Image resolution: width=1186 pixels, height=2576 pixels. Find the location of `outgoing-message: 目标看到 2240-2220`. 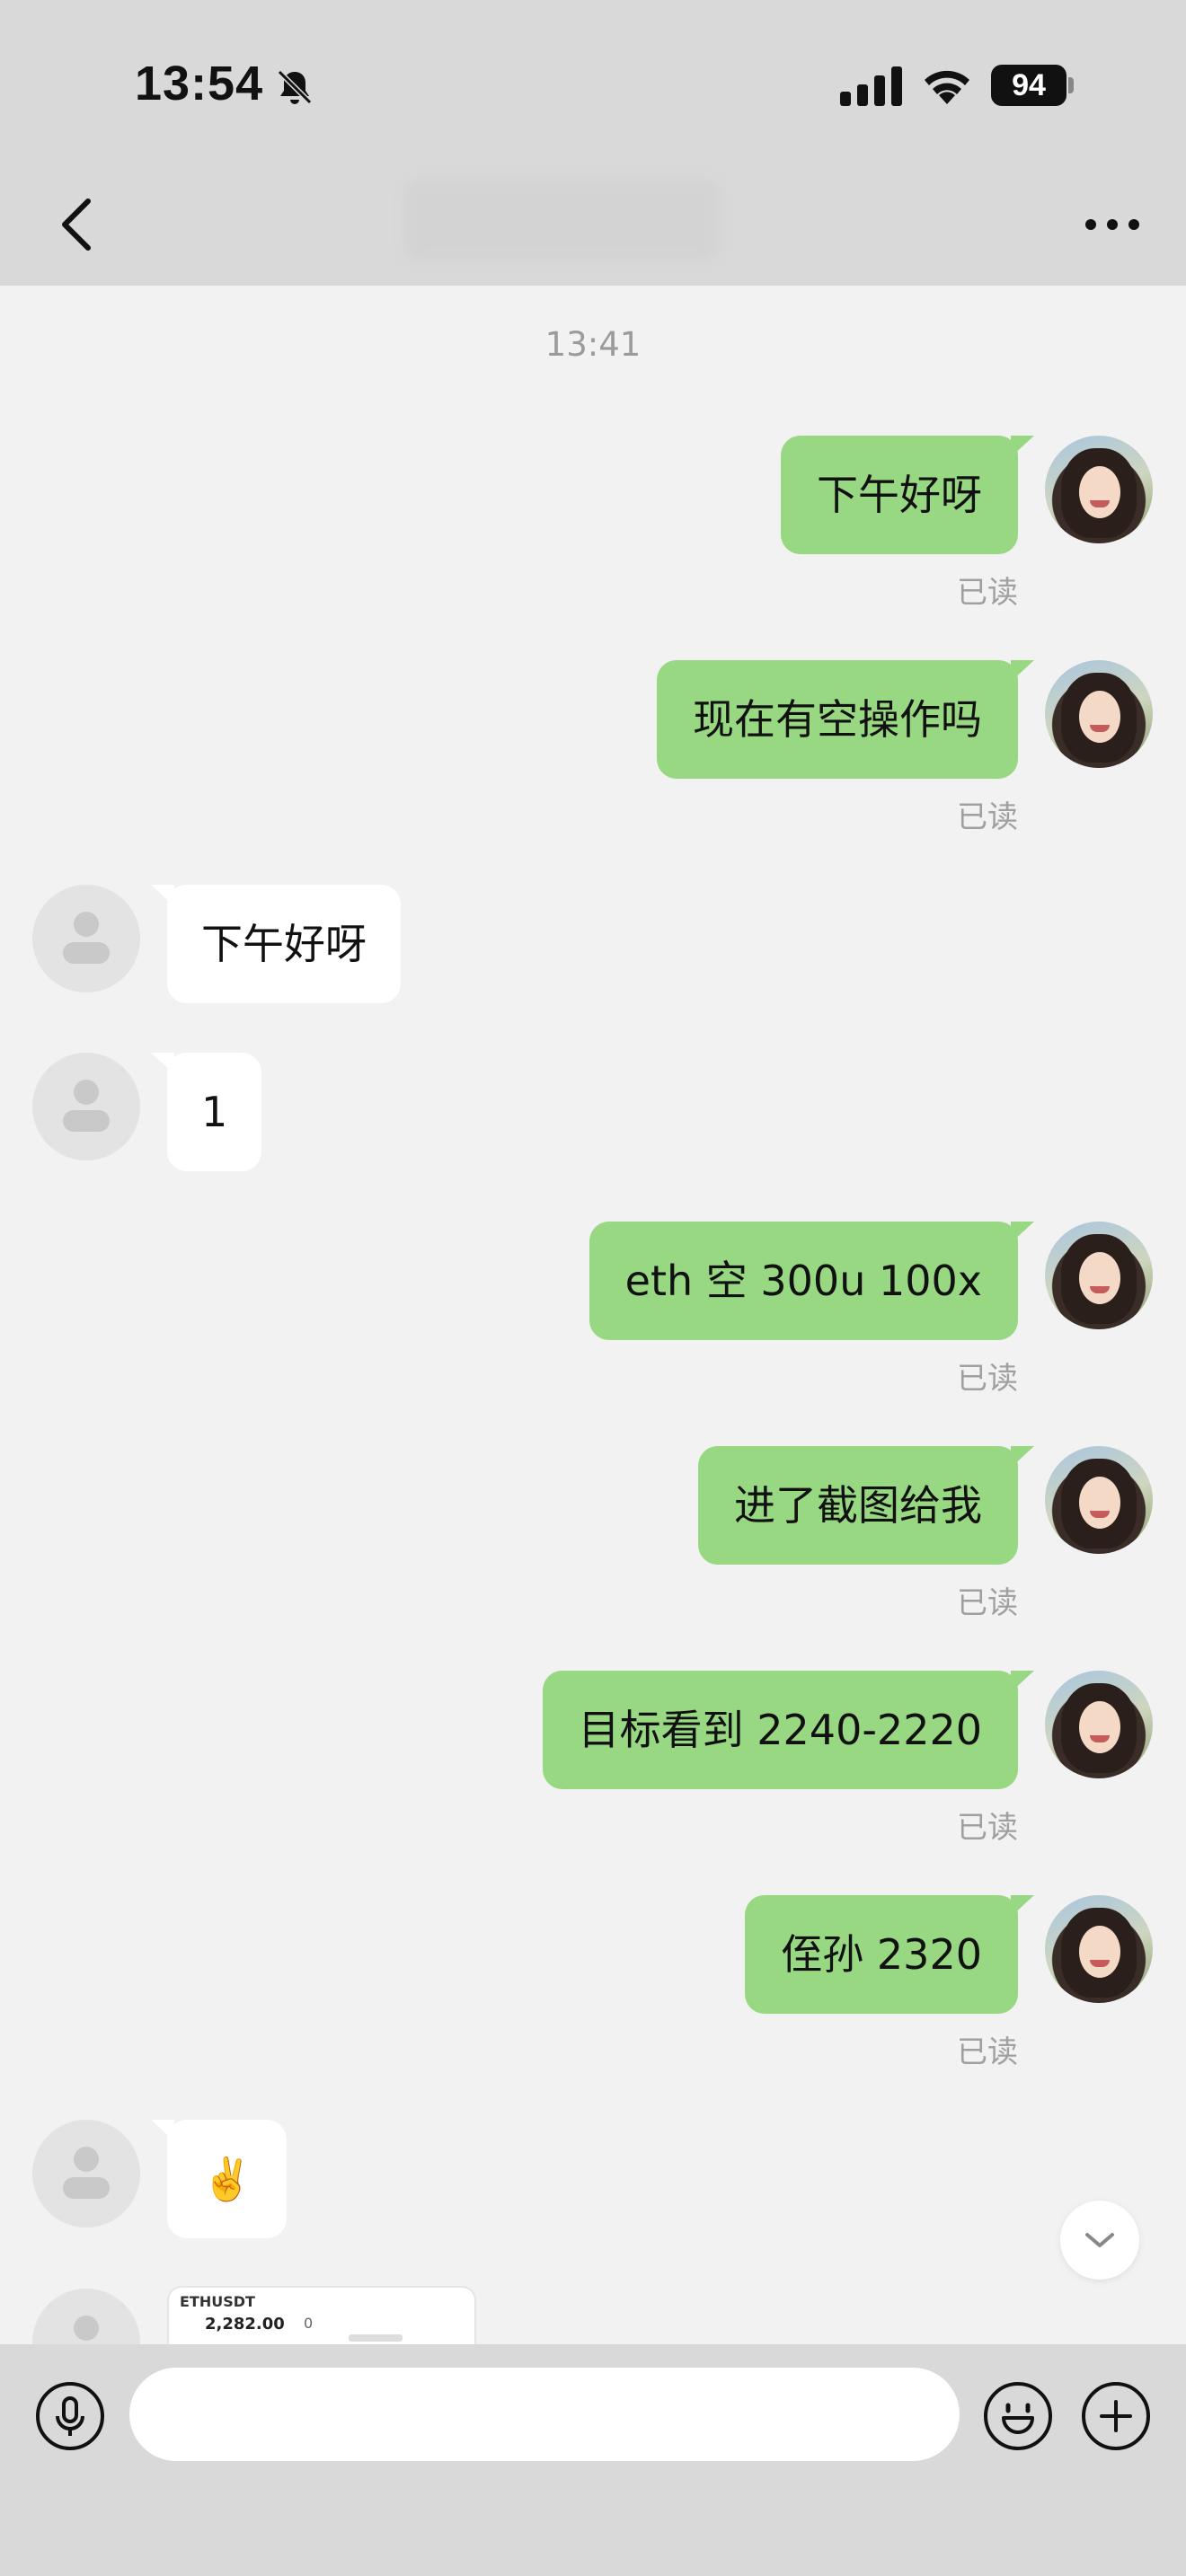

outgoing-message: 目标看到 2240-2220 is located at coordinates (788, 1730).